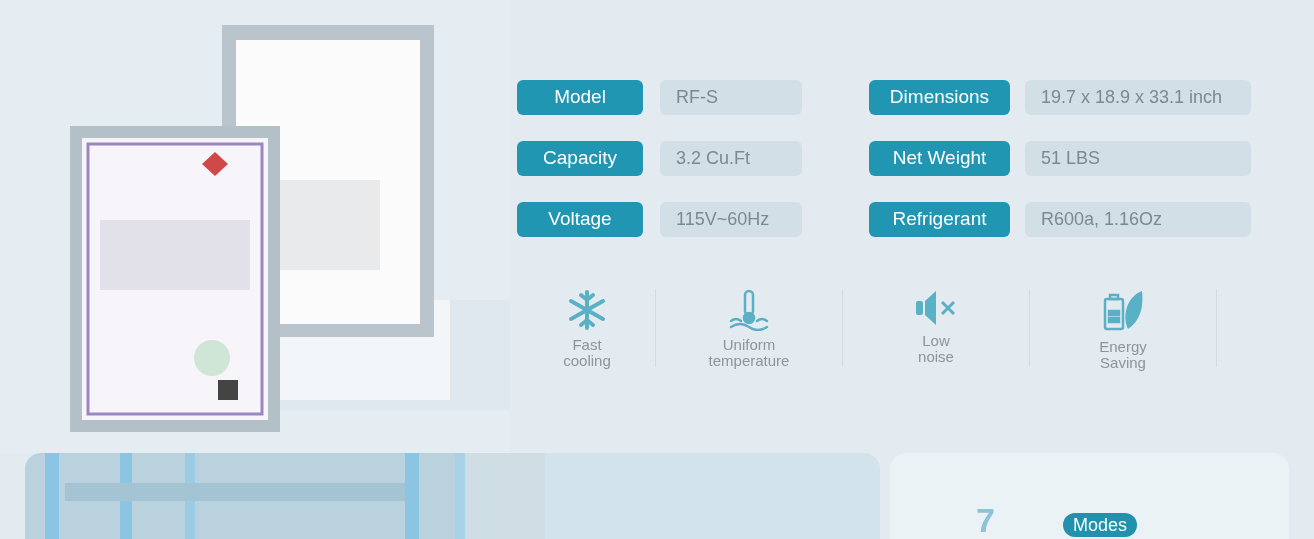  What do you see at coordinates (749, 310) in the screenshot?
I see `thermometer-icon` at bounding box center [749, 310].